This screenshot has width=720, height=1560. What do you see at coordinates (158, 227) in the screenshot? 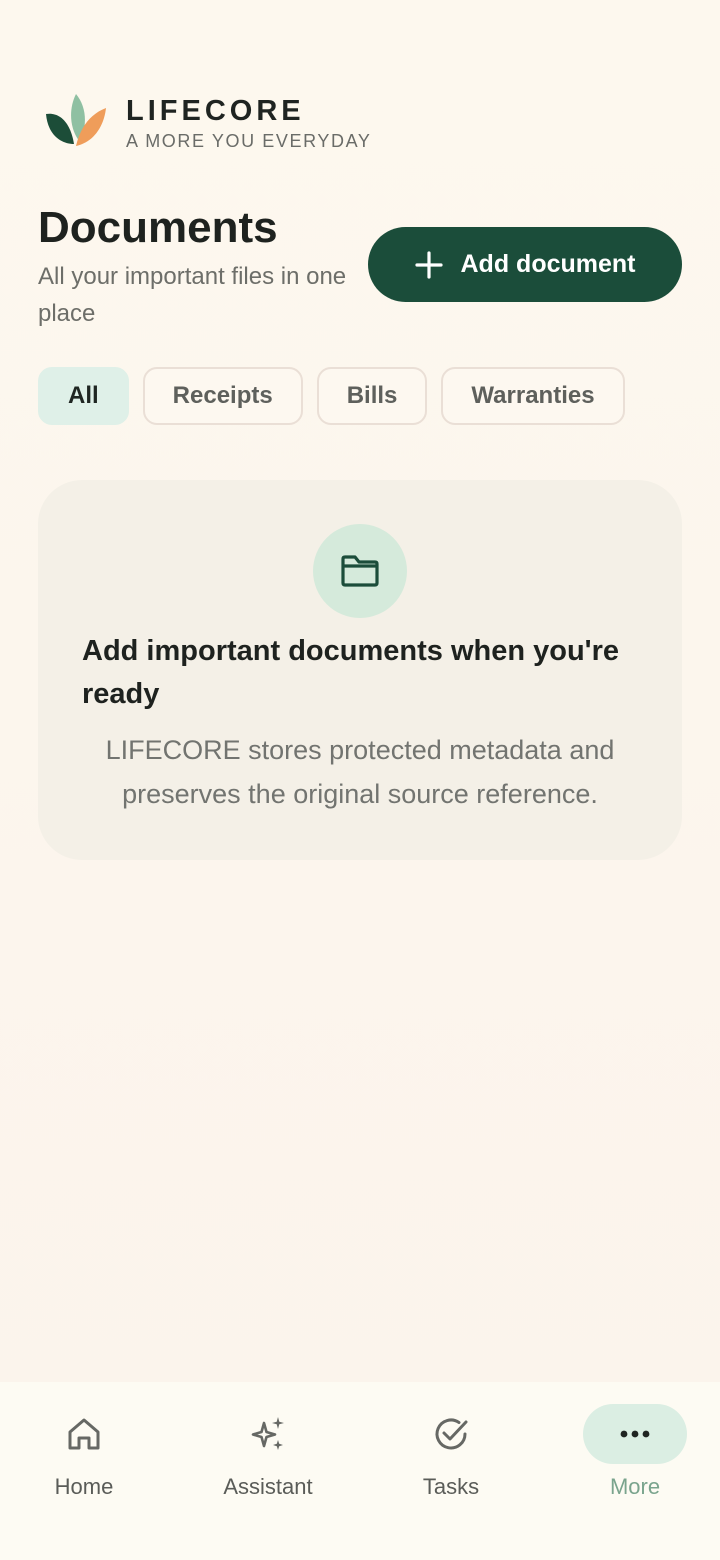
I see `page-title: Documents` at bounding box center [158, 227].